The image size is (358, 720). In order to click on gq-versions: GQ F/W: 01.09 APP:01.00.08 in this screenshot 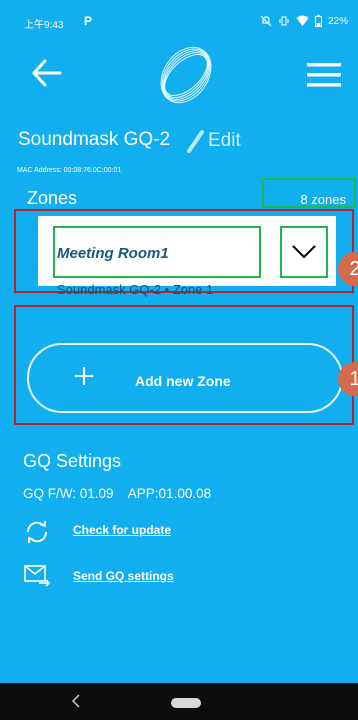, I will do `click(117, 493)`.